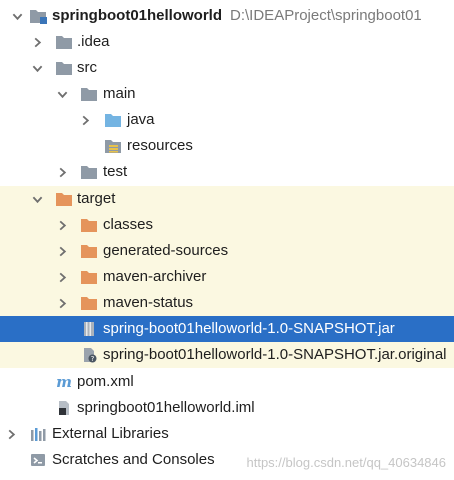 Image resolution: width=454 pixels, height=480 pixels. I want to click on tree-item-target: target, so click(227, 199).